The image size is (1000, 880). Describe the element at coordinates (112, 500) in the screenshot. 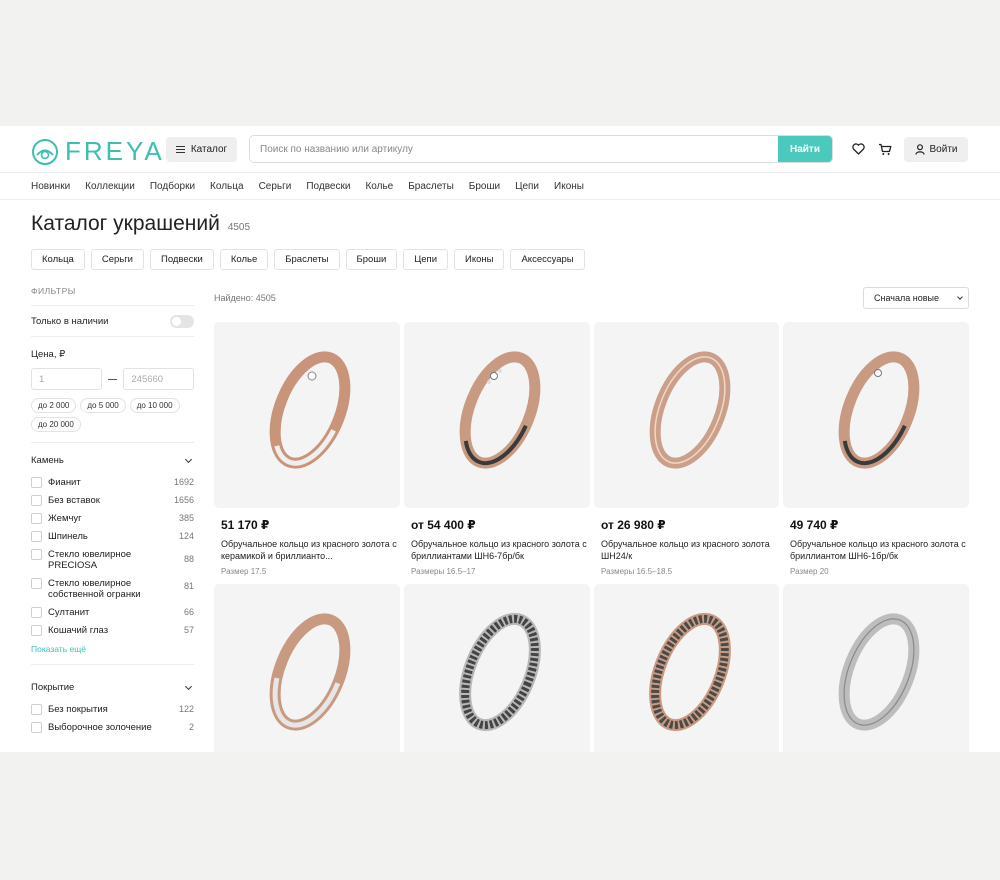

I see `stone-option: Без вставок 1656` at that location.